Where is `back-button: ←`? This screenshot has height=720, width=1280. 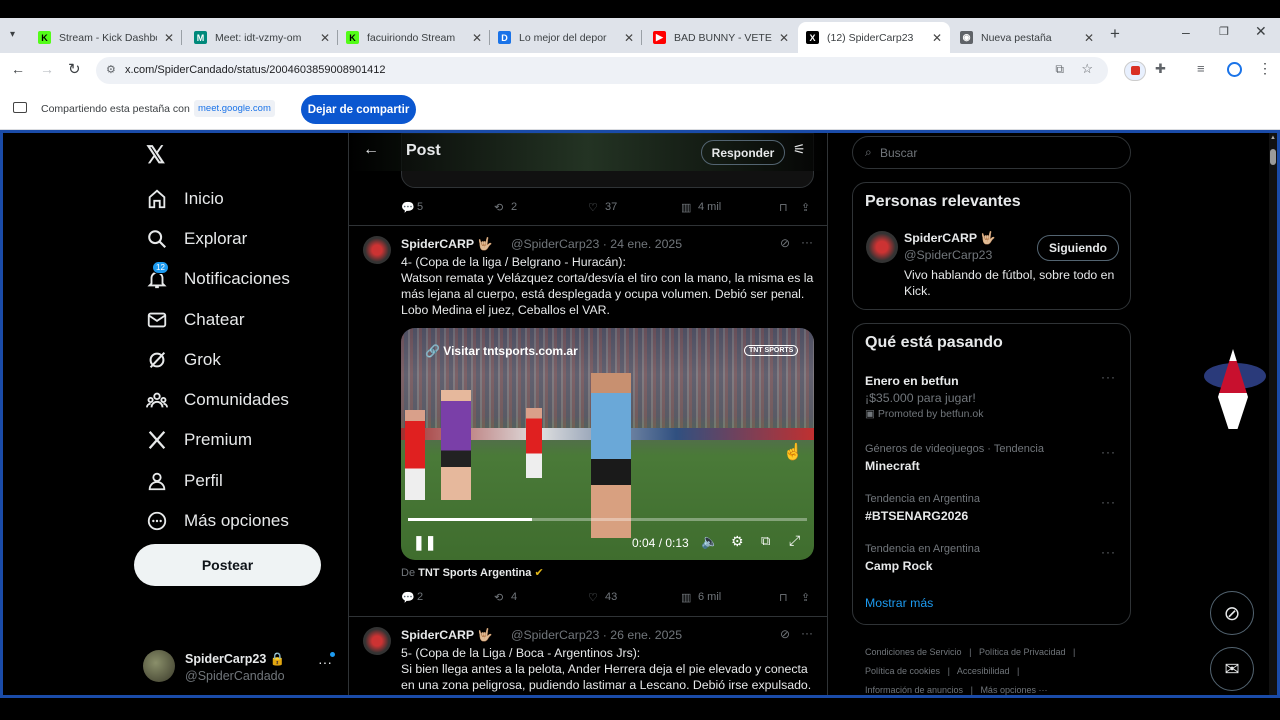 back-button: ← is located at coordinates (18, 69).